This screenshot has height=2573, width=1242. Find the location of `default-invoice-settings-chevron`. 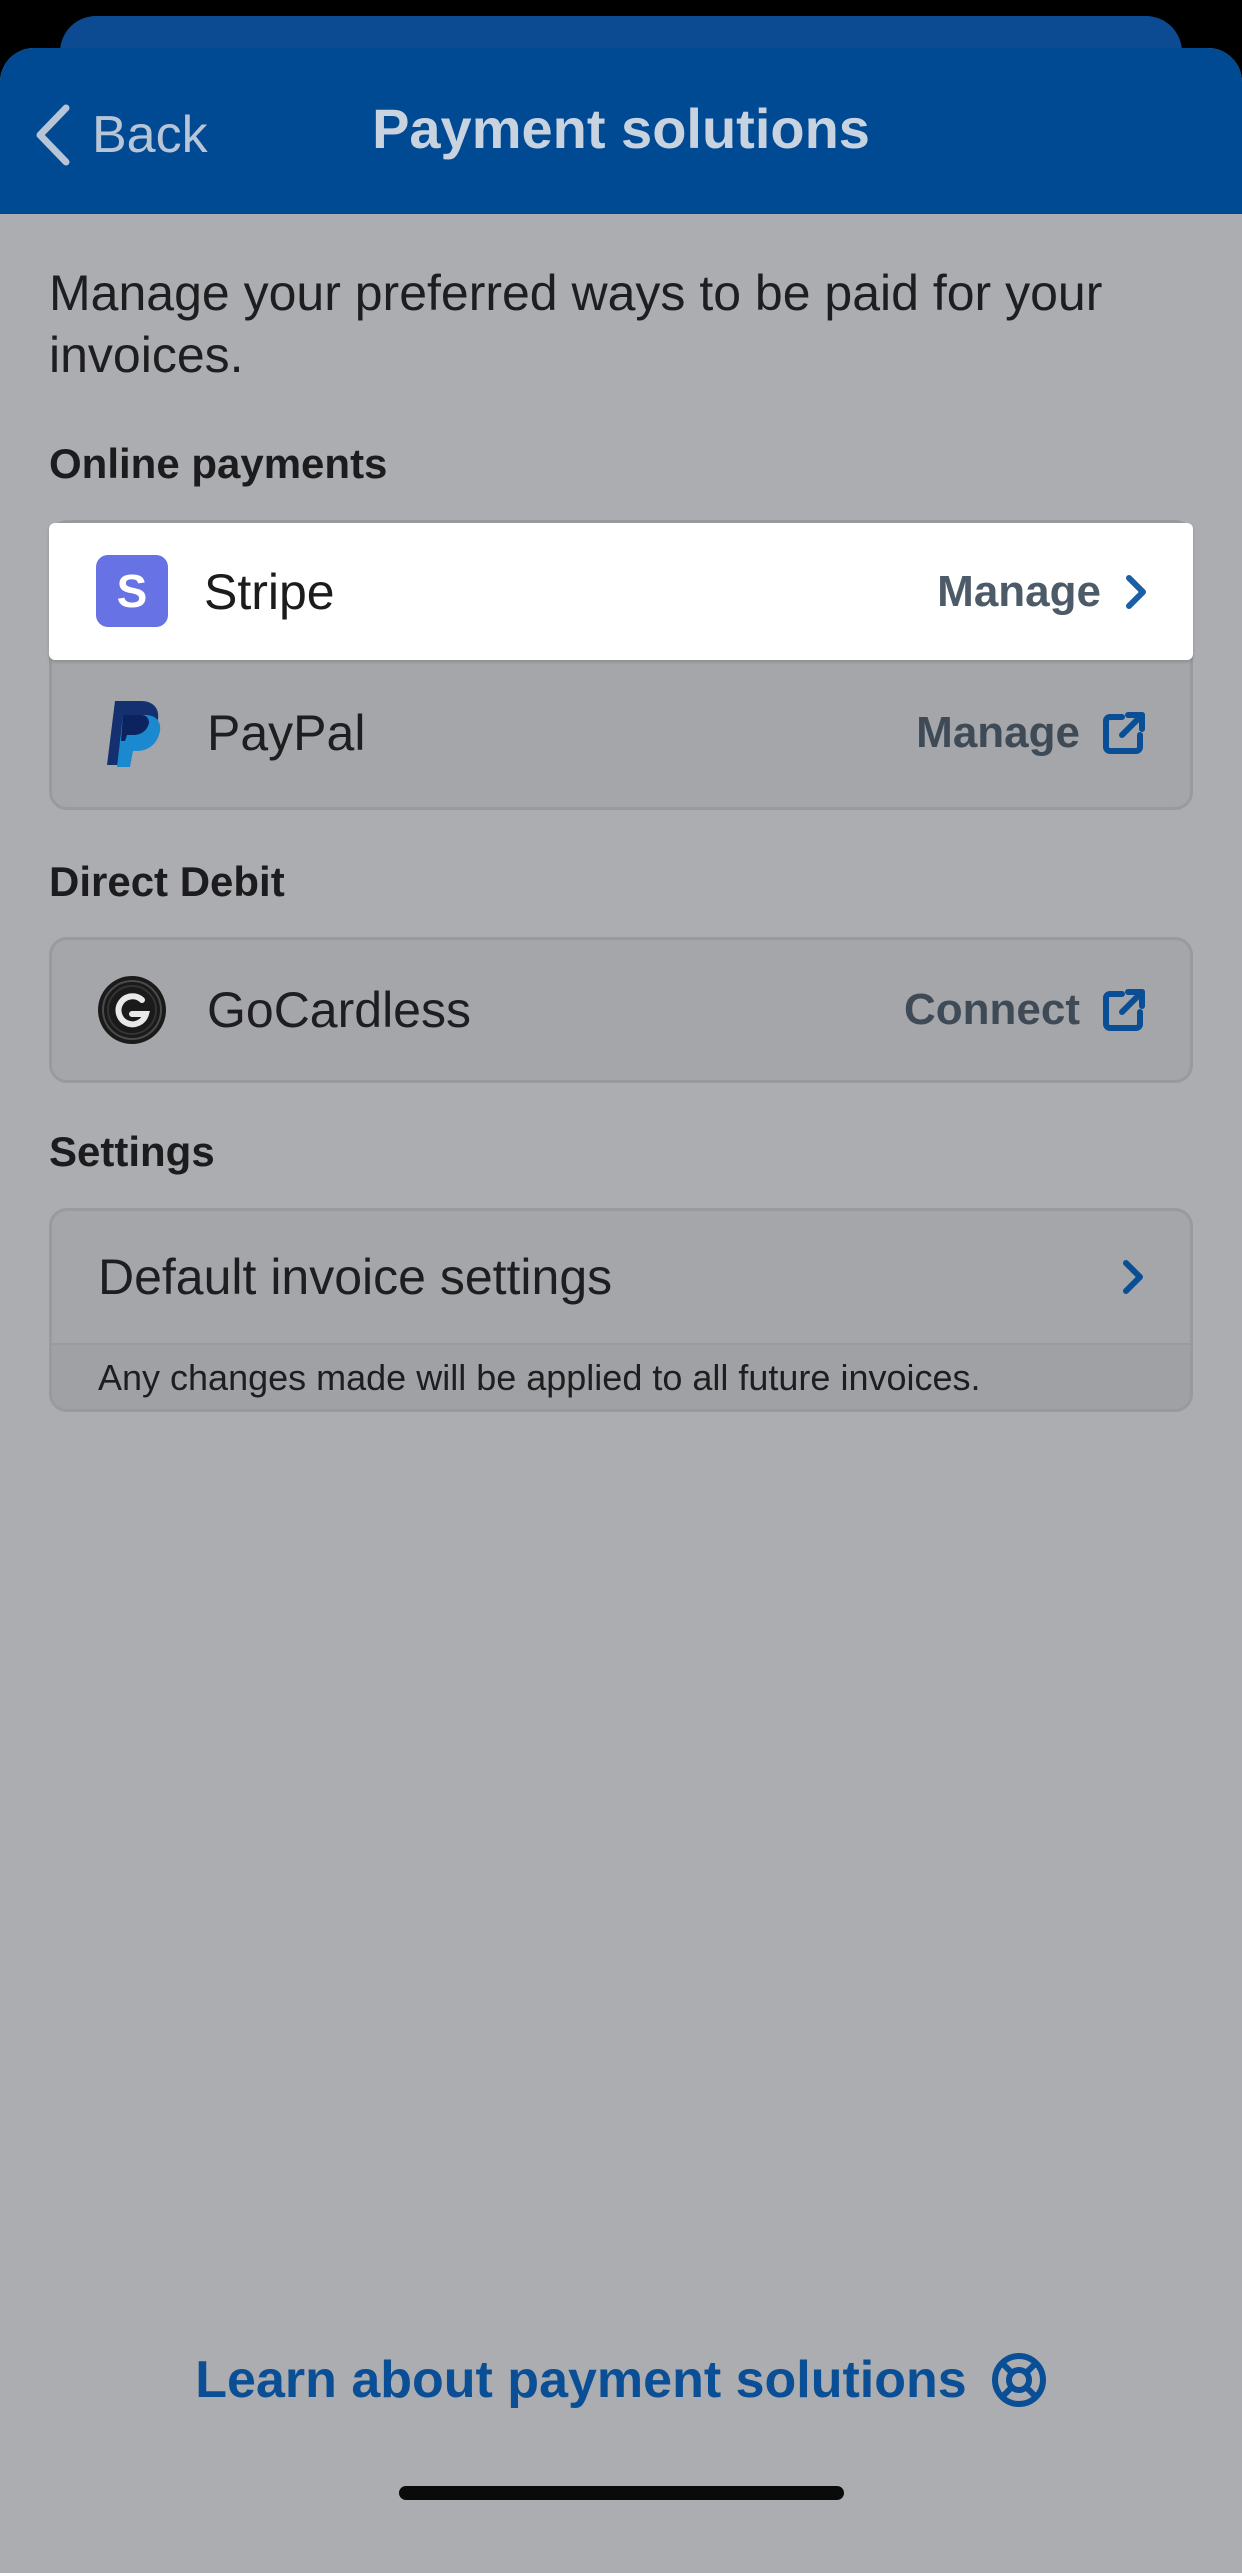

default-invoice-settings-chevron is located at coordinates (1122, 1277).